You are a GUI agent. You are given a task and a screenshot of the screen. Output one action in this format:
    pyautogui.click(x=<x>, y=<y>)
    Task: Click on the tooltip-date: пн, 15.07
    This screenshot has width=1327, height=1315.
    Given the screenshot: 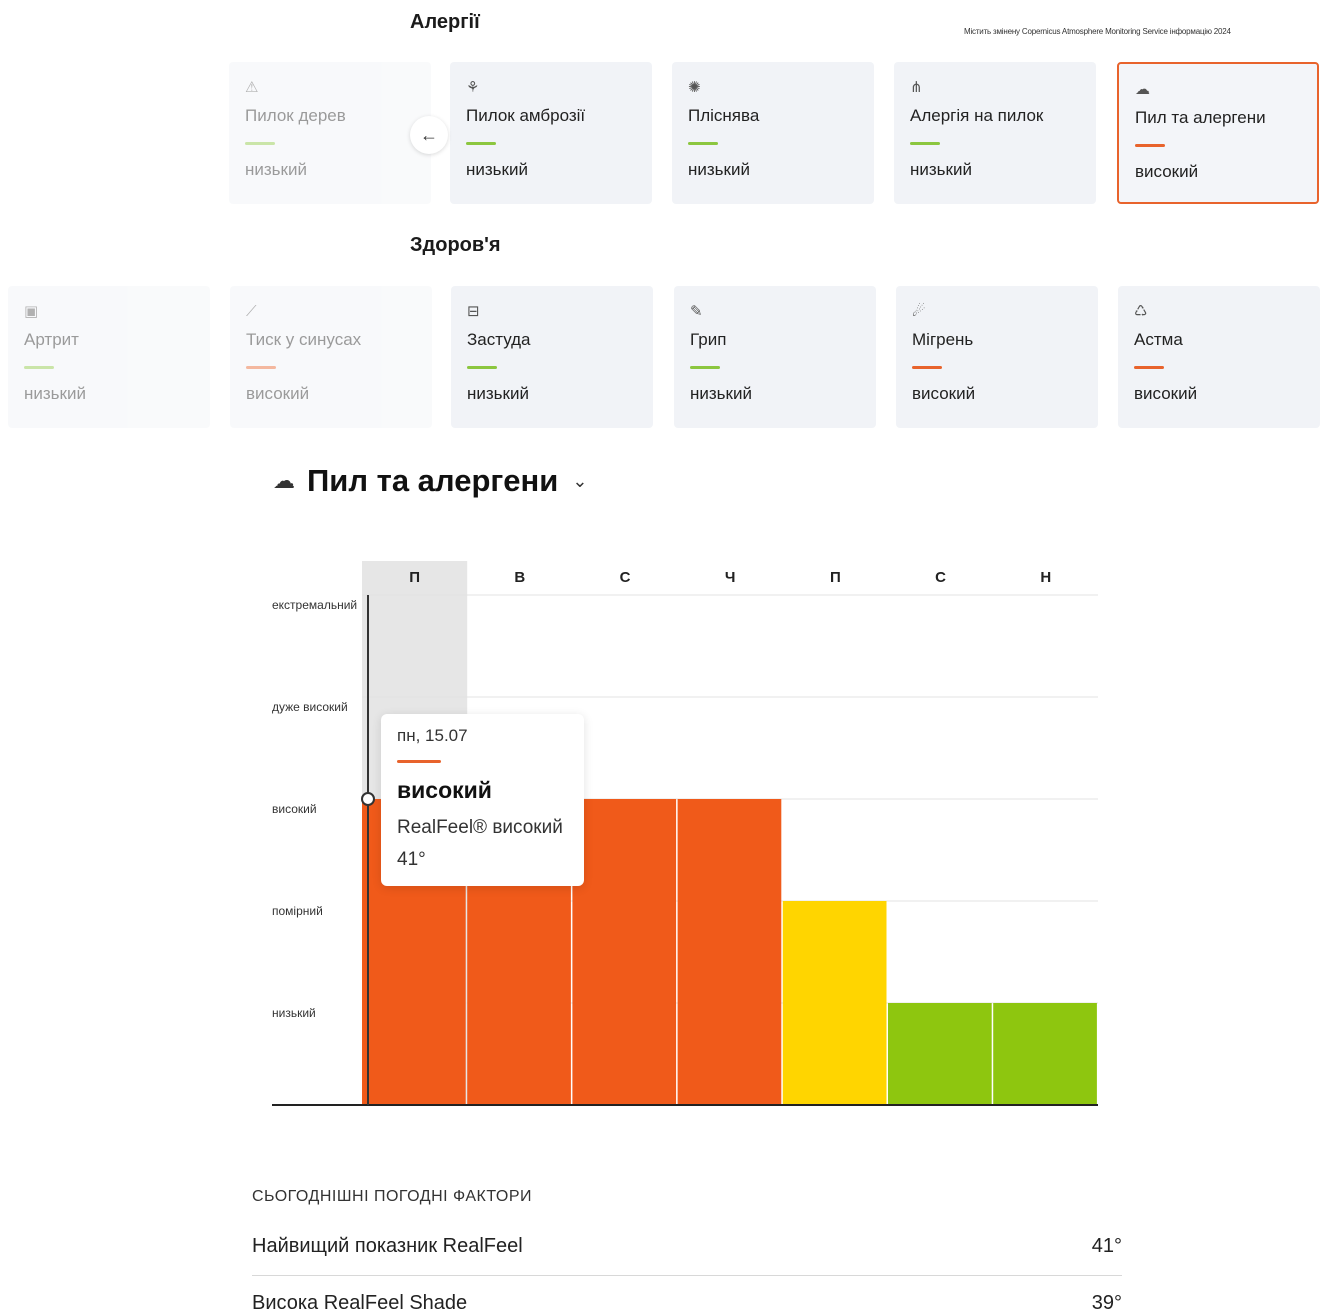 What is the action you would take?
    pyautogui.click(x=432, y=735)
    